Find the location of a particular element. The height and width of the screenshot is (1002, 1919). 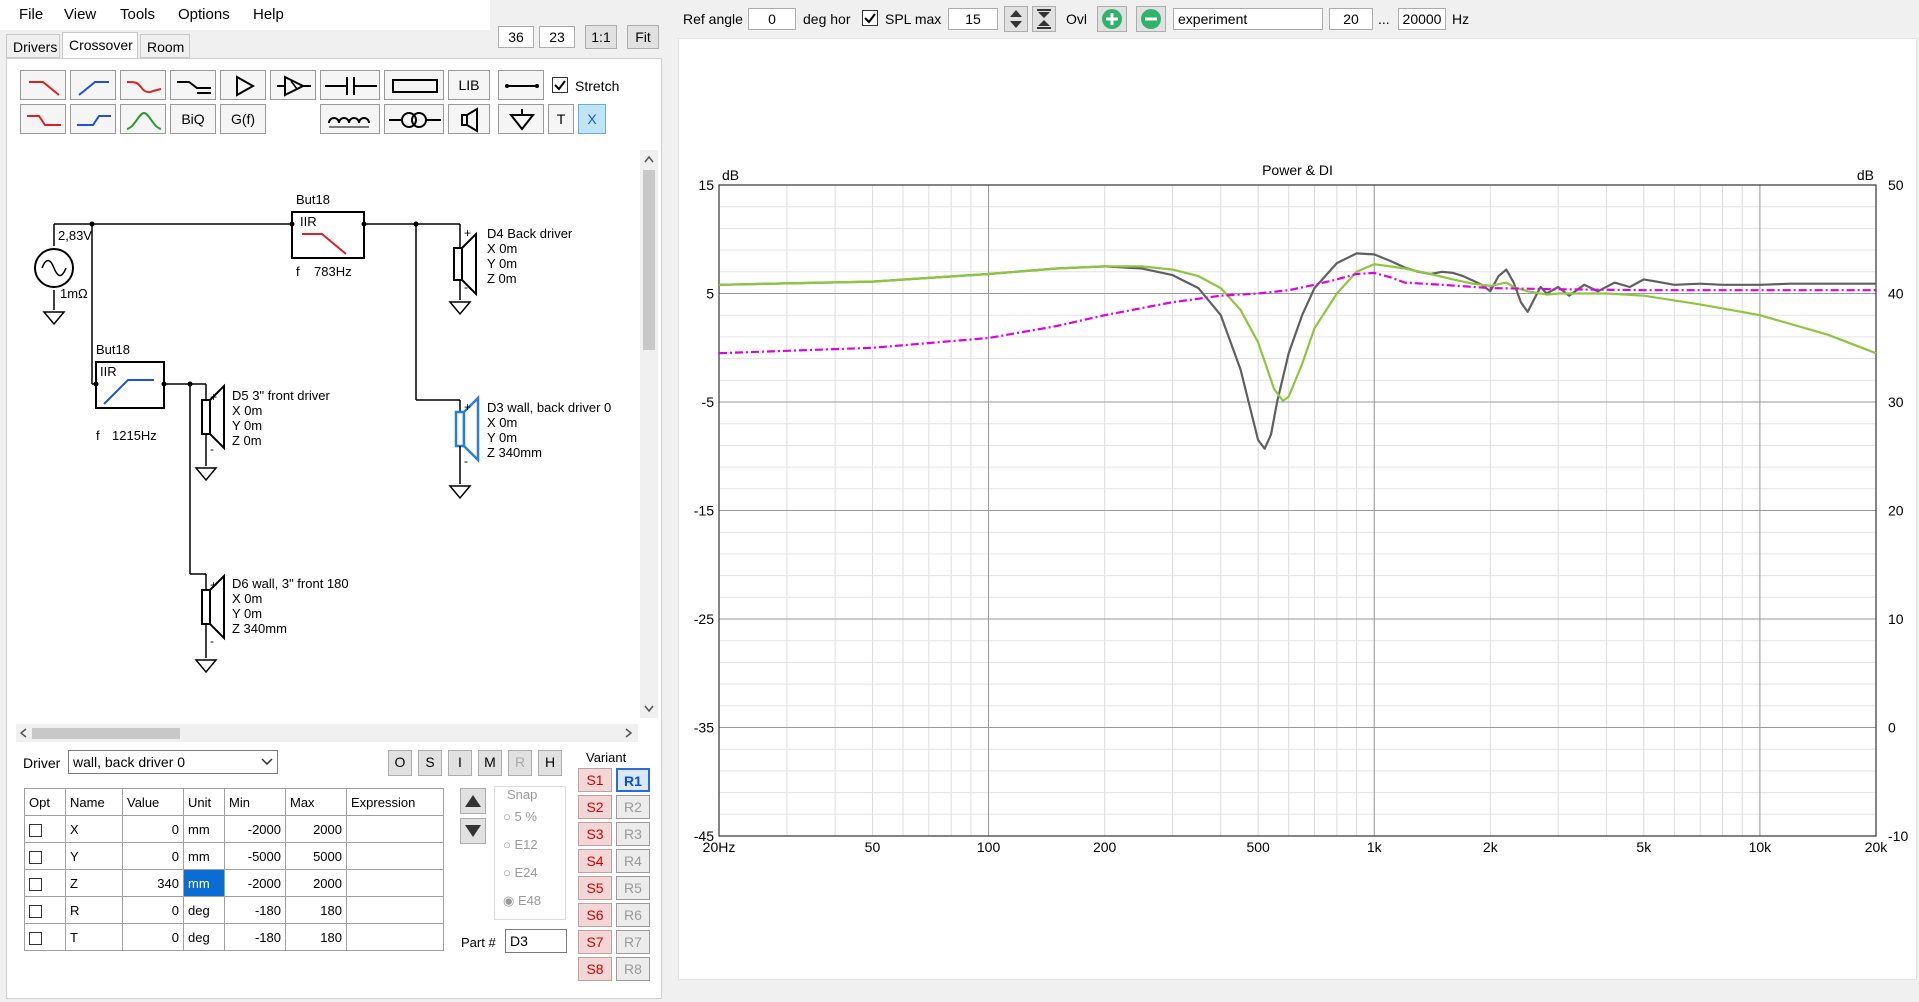

freq-max-input: 20000 is located at coordinates (1422, 19).